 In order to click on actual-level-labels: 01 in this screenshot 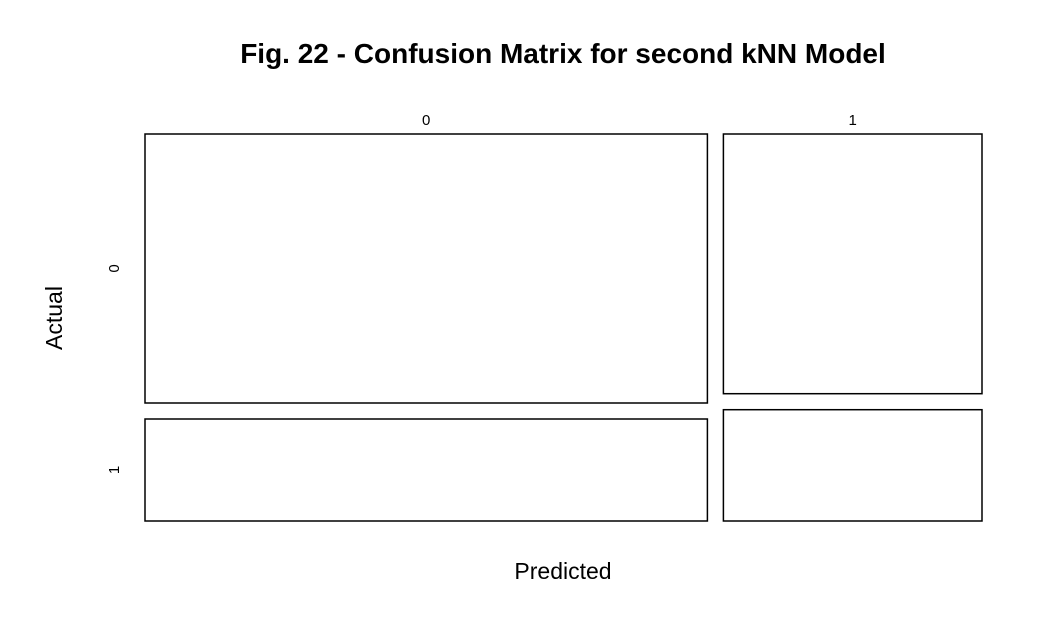, I will do `click(114, 369)`.